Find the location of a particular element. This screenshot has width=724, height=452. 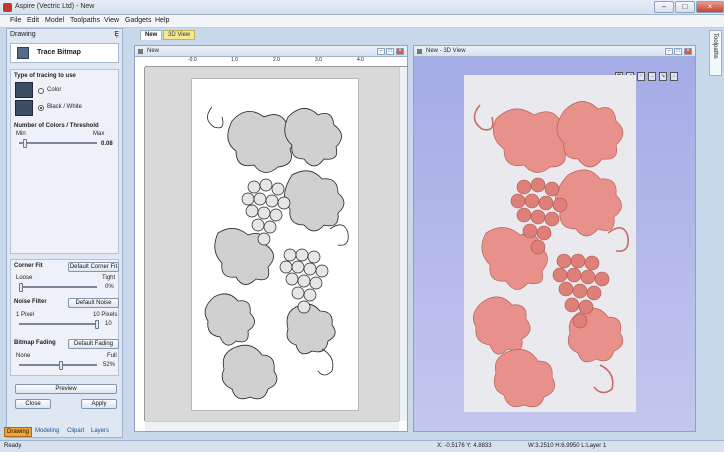

view-2d-maximize-button: □ is located at coordinates (390, 51).